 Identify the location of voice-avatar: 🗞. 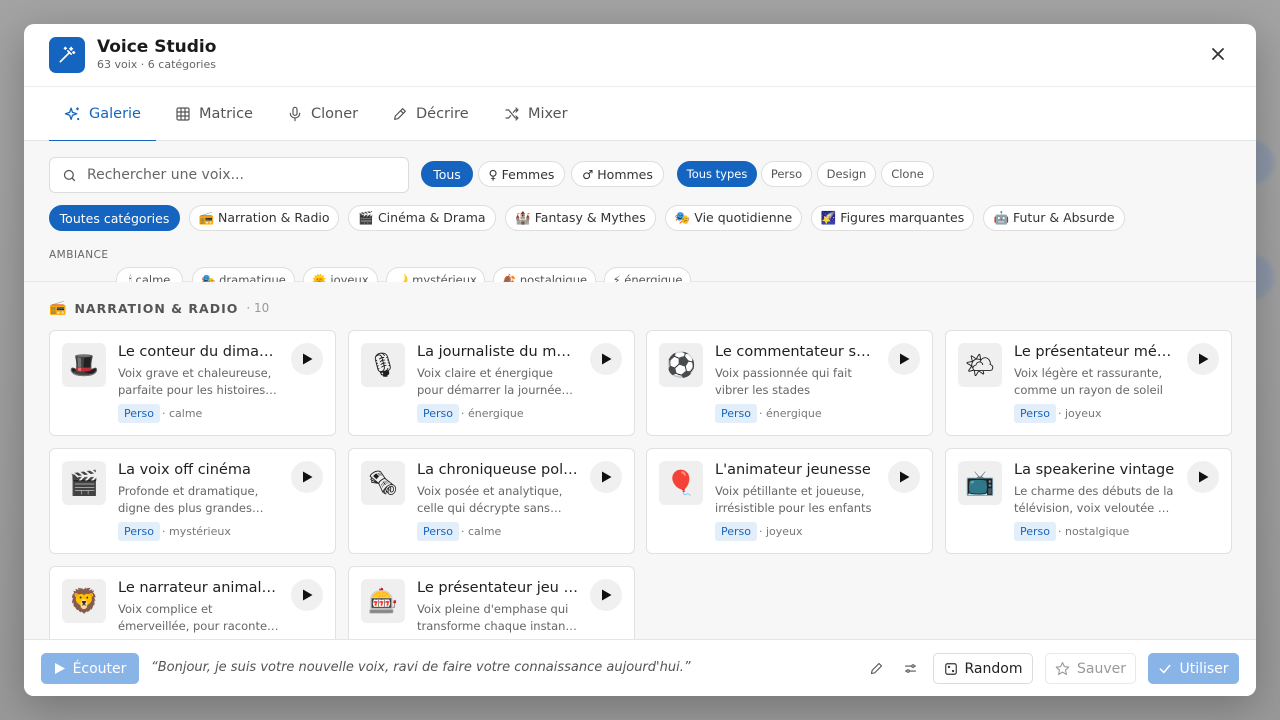
(383, 483).